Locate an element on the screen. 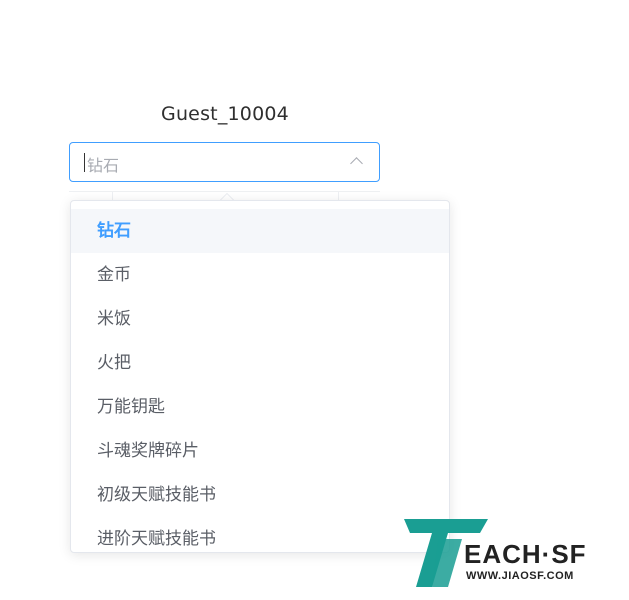  option-item: 火把 is located at coordinates (260, 363).